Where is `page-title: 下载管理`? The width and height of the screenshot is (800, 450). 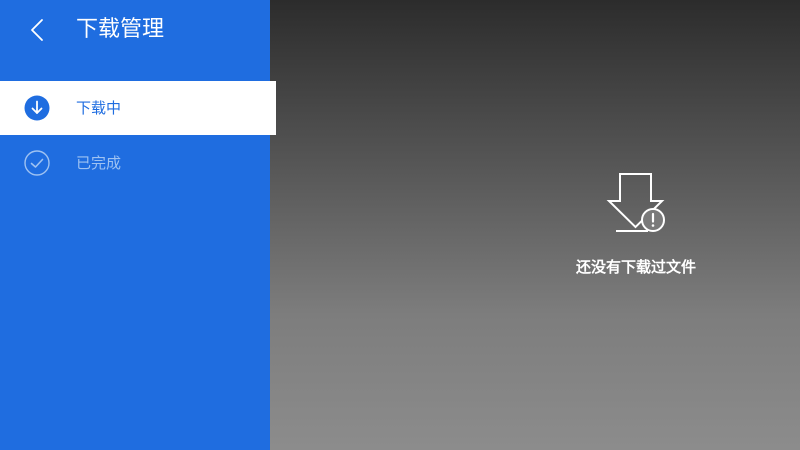
page-title: 下载管理 is located at coordinates (120, 29).